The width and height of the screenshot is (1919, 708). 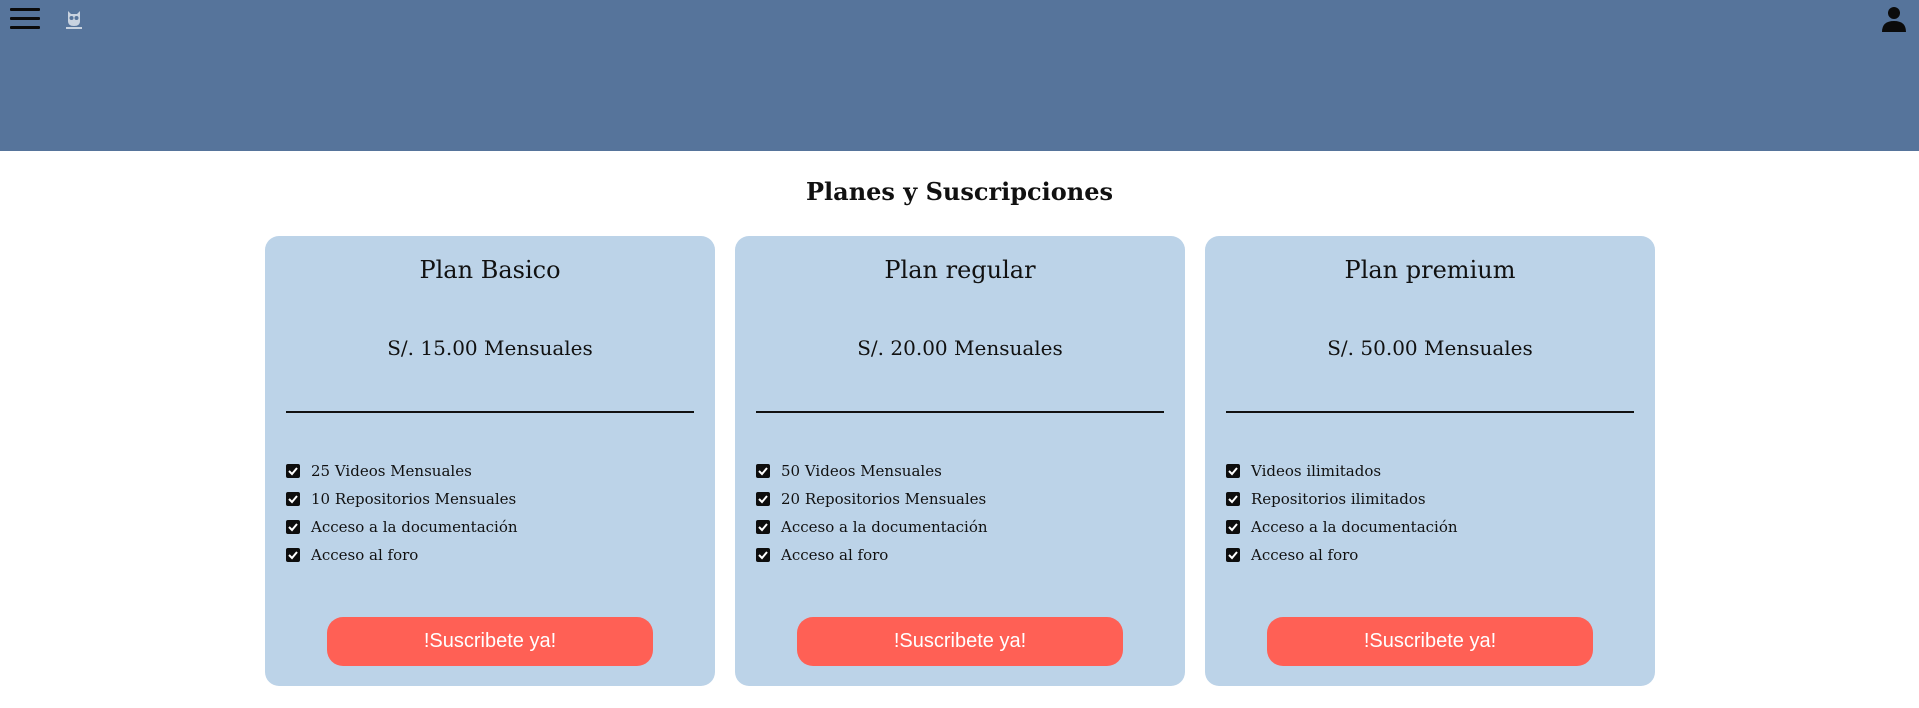 I want to click on feature-label: 50 Videos Mensuales, so click(x=861, y=471).